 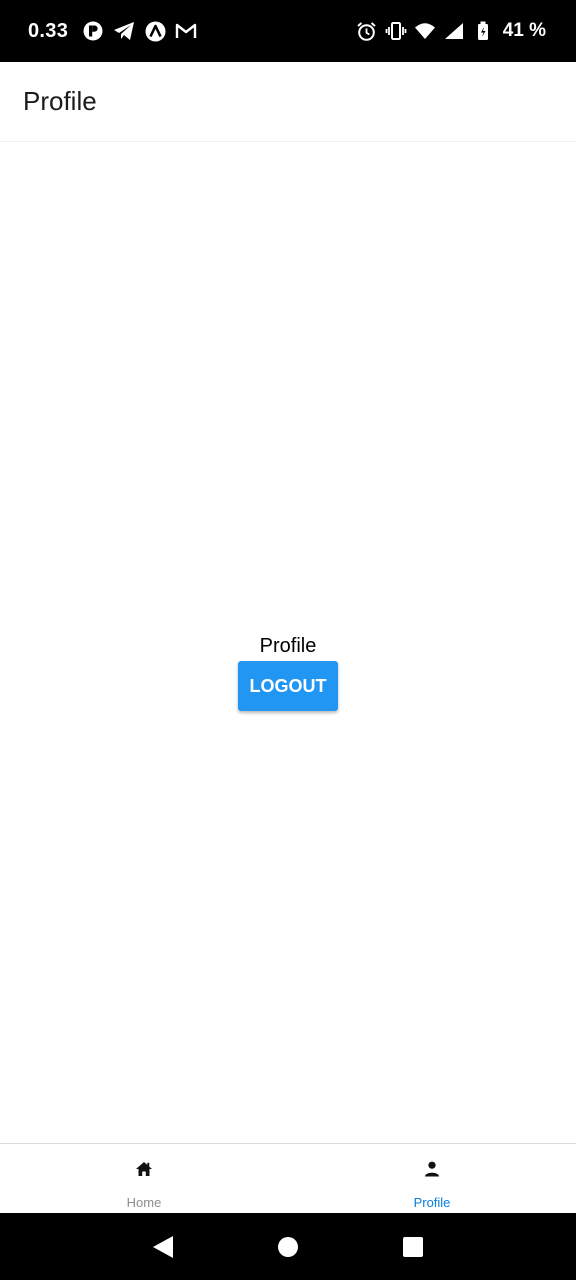 I want to click on gmail-icon, so click(x=186, y=31).